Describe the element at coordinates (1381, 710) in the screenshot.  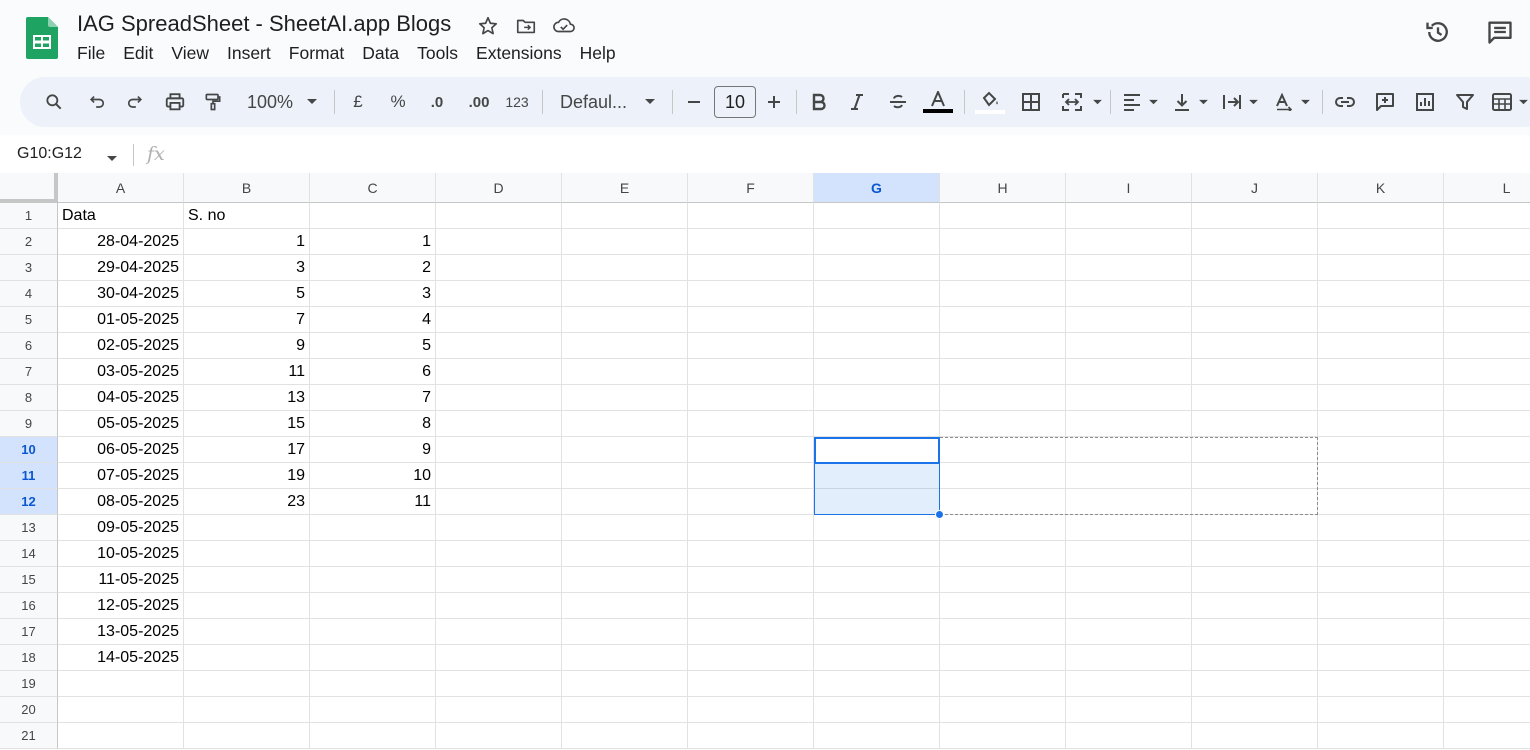
I see `cell-k20` at that location.